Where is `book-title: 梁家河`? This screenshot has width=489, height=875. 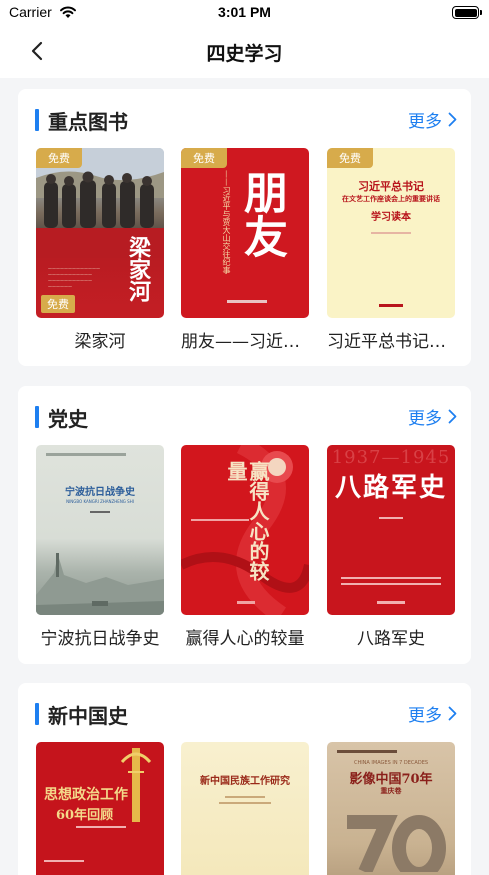 book-title: 梁家河 is located at coordinates (100, 342).